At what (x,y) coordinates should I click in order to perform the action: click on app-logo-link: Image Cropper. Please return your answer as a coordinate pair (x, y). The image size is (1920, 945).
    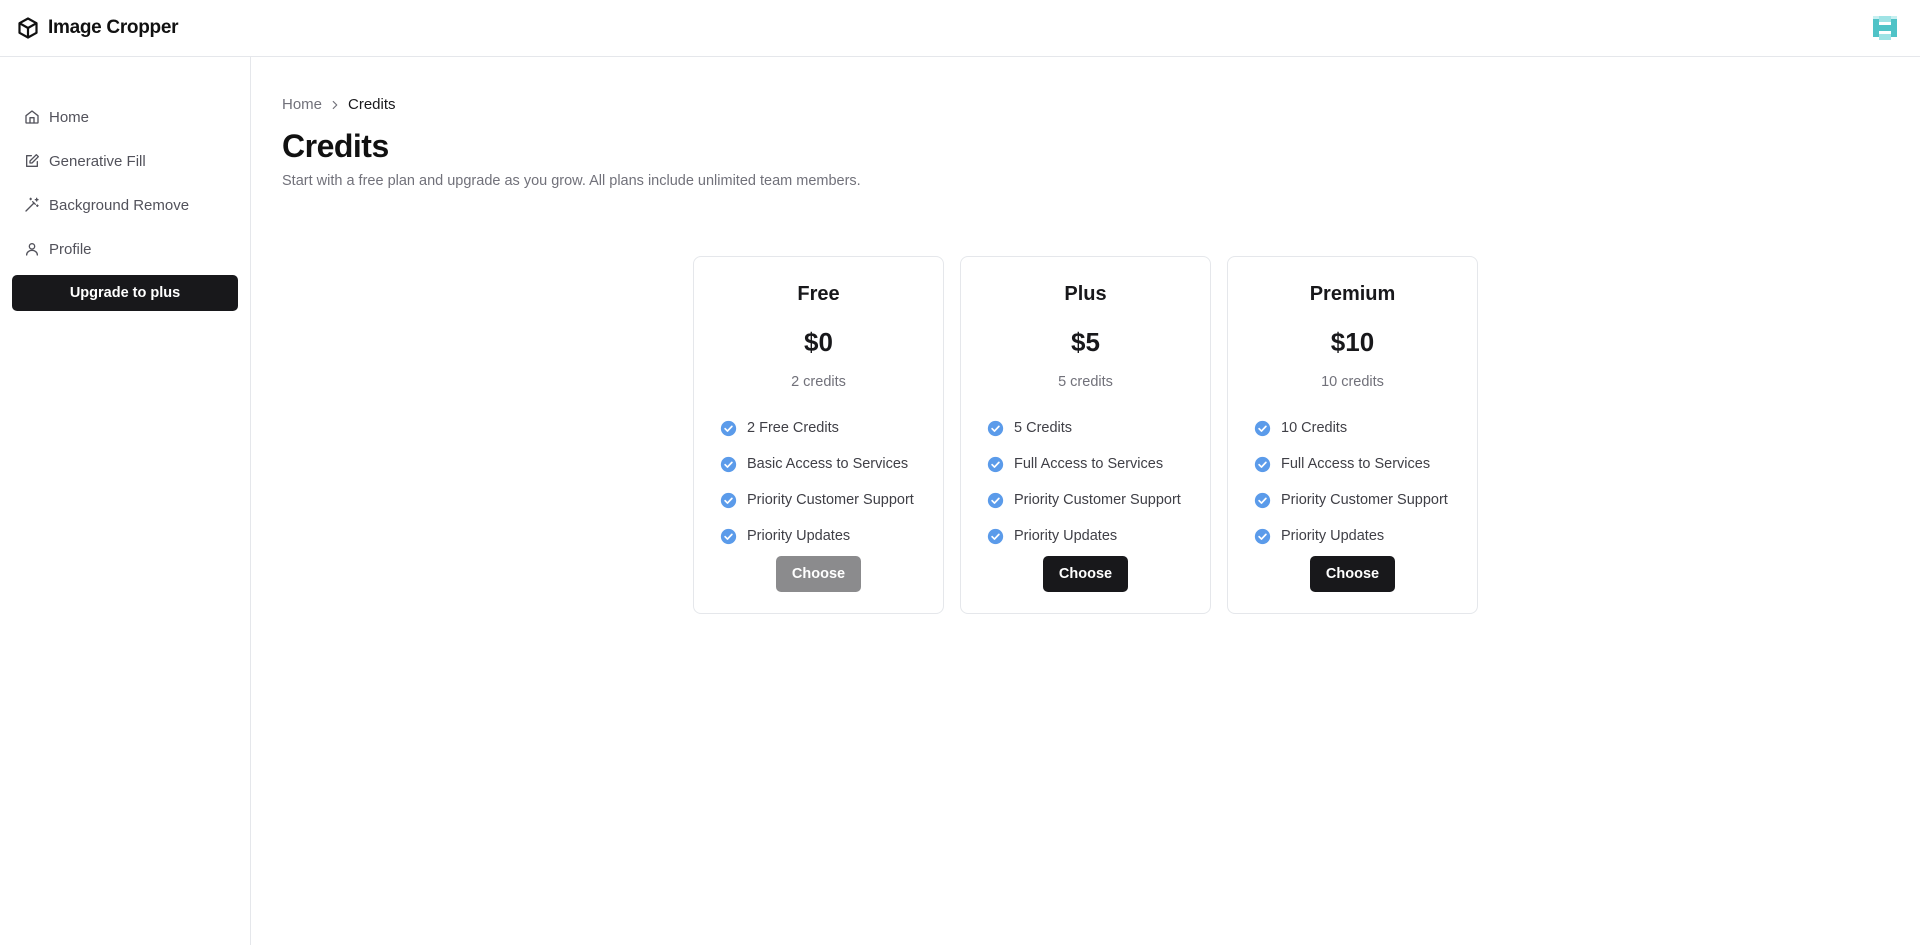
    Looking at the image, I should click on (97, 28).